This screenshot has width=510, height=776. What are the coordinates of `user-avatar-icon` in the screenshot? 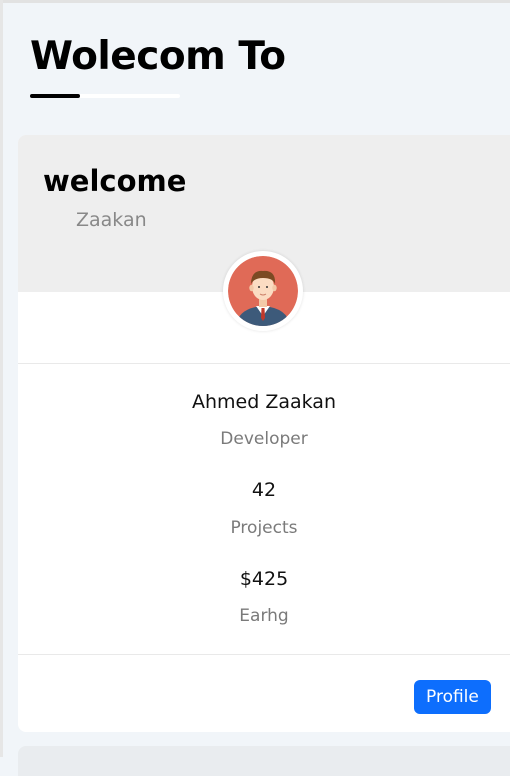 It's located at (263, 291).